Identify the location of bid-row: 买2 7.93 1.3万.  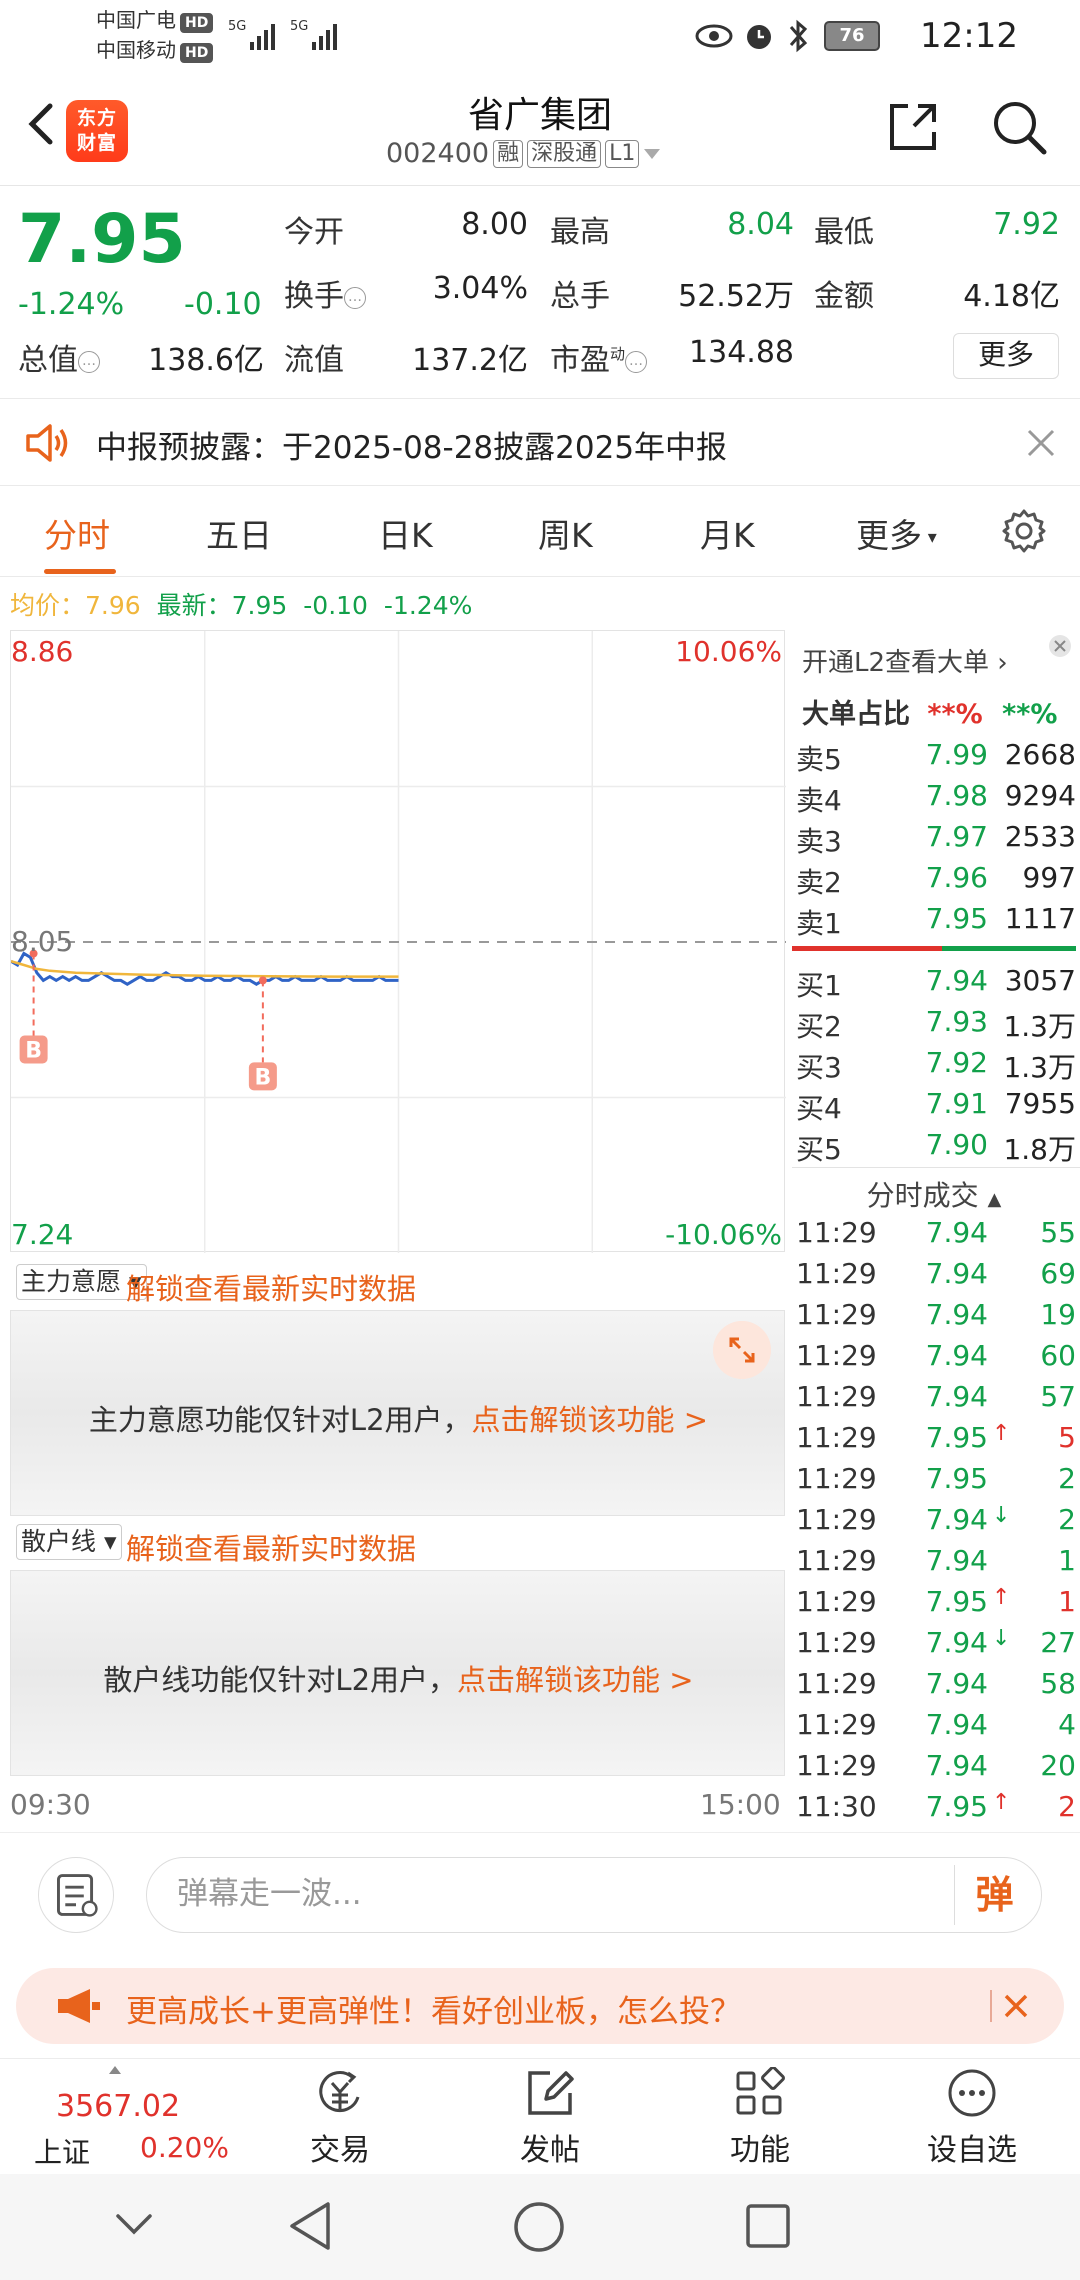
(936, 1025).